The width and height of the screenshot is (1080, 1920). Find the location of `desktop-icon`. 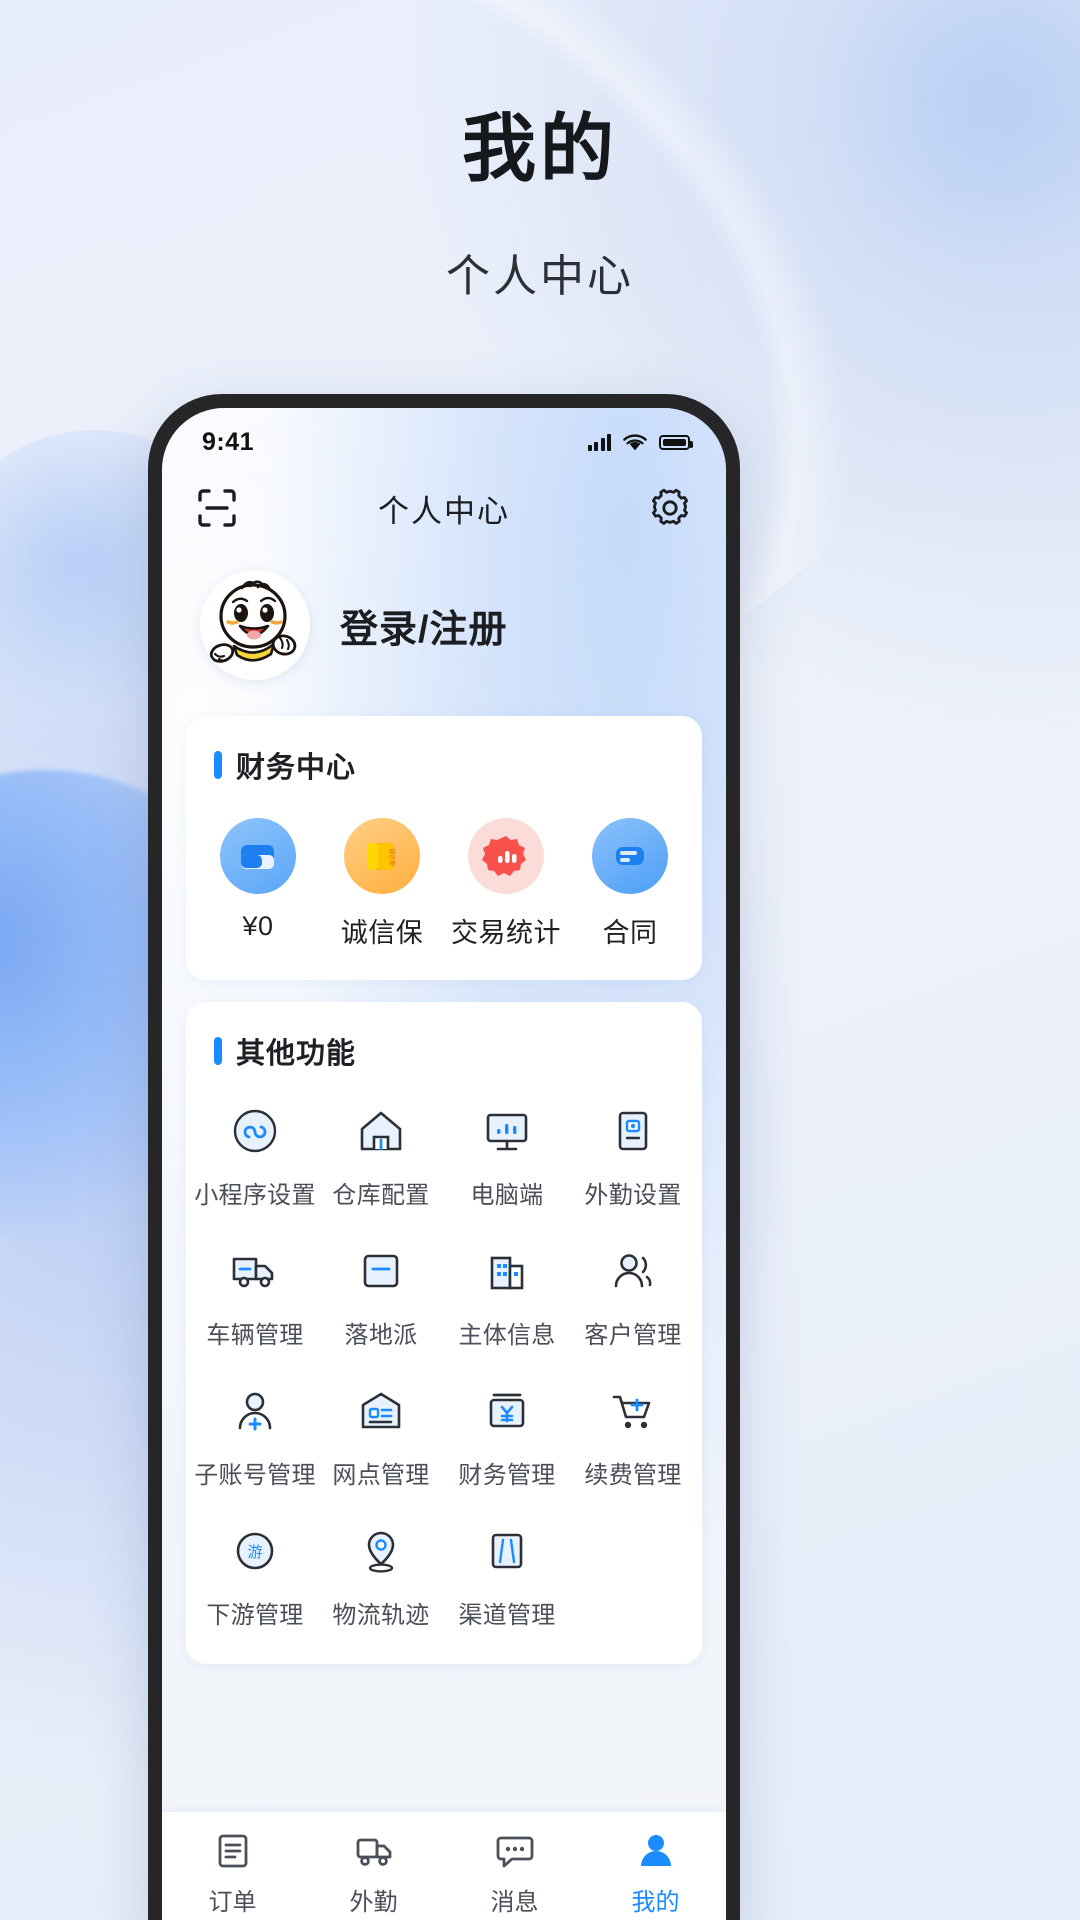

desktop-icon is located at coordinates (507, 1131).